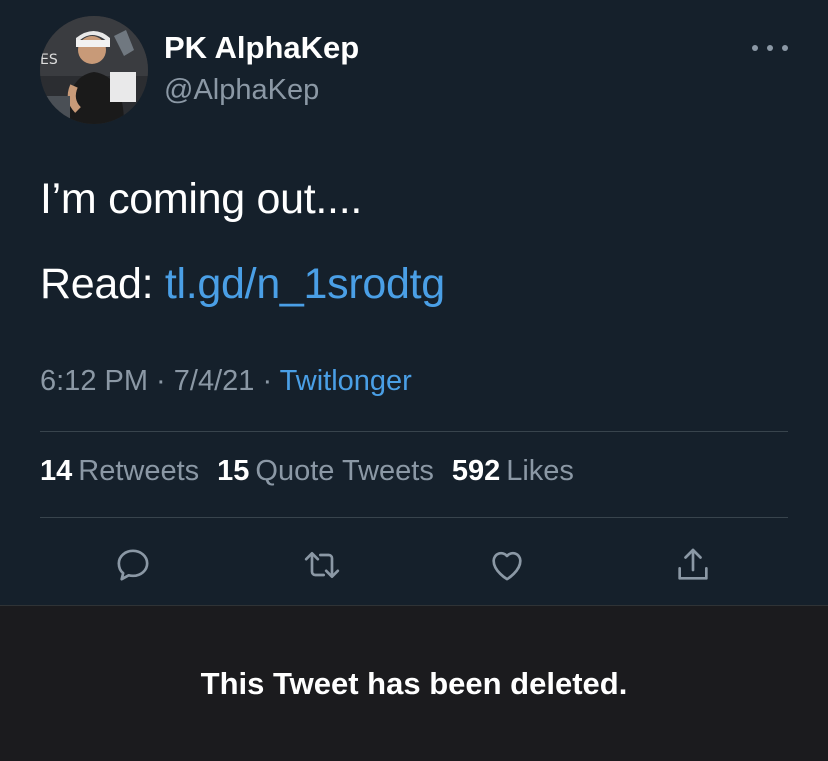  Describe the element at coordinates (102, 284) in the screenshot. I see `read-prefix: Read:` at that location.